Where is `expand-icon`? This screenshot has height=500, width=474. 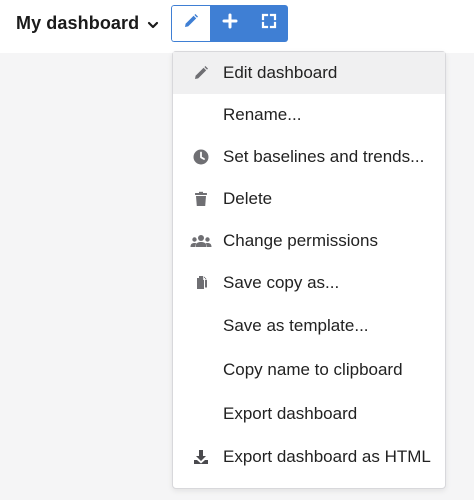
expand-icon is located at coordinates (269, 23).